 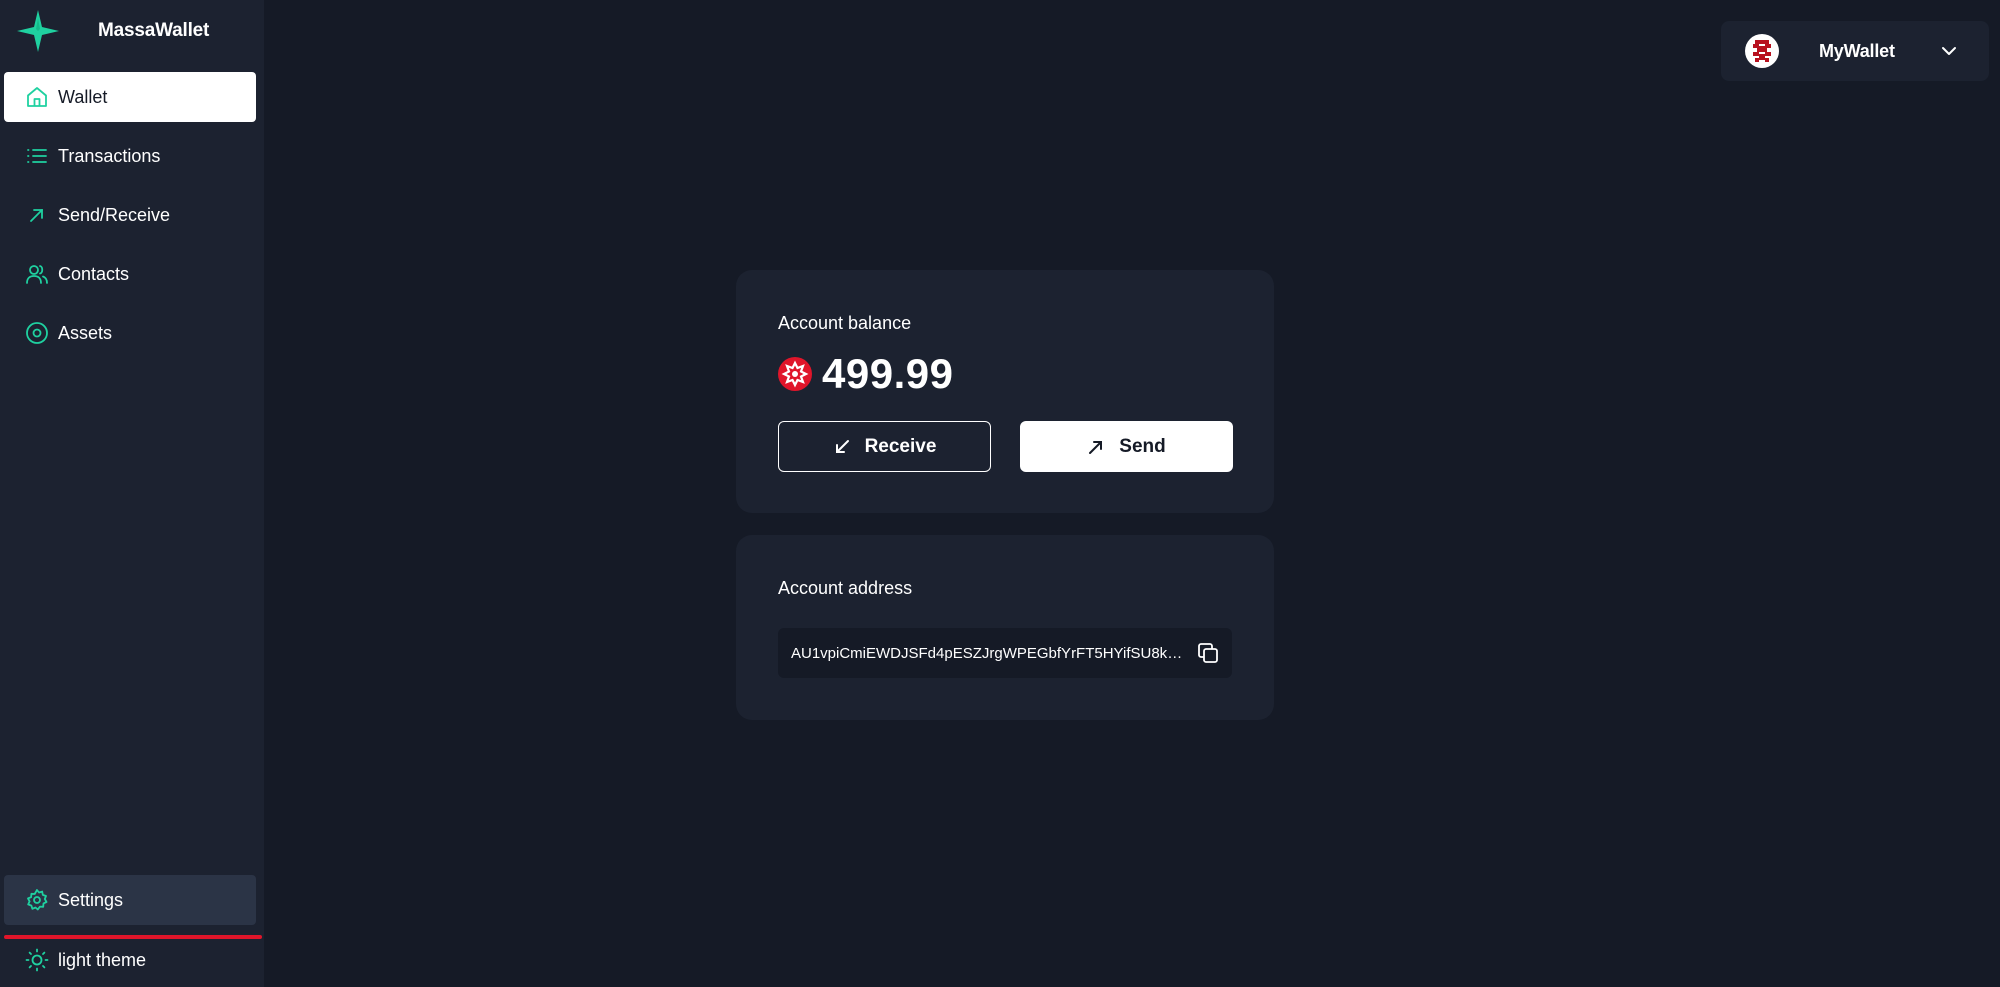 I want to click on brand: MassaWallet, so click(x=111, y=31).